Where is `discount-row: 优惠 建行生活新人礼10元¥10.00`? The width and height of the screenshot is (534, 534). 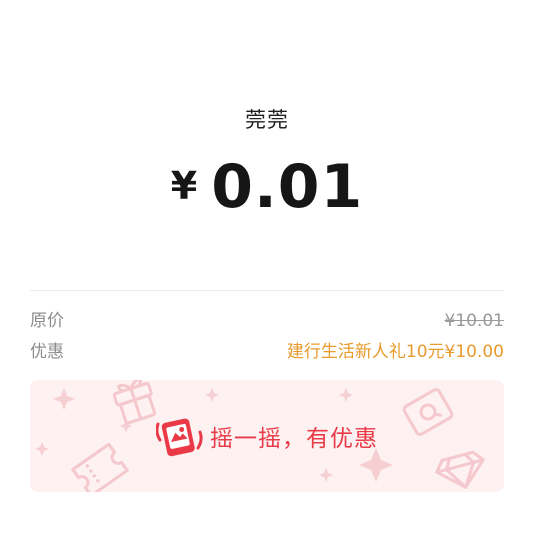
discount-row: 优惠 建行生活新人礼10元¥10.00 is located at coordinates (267, 352).